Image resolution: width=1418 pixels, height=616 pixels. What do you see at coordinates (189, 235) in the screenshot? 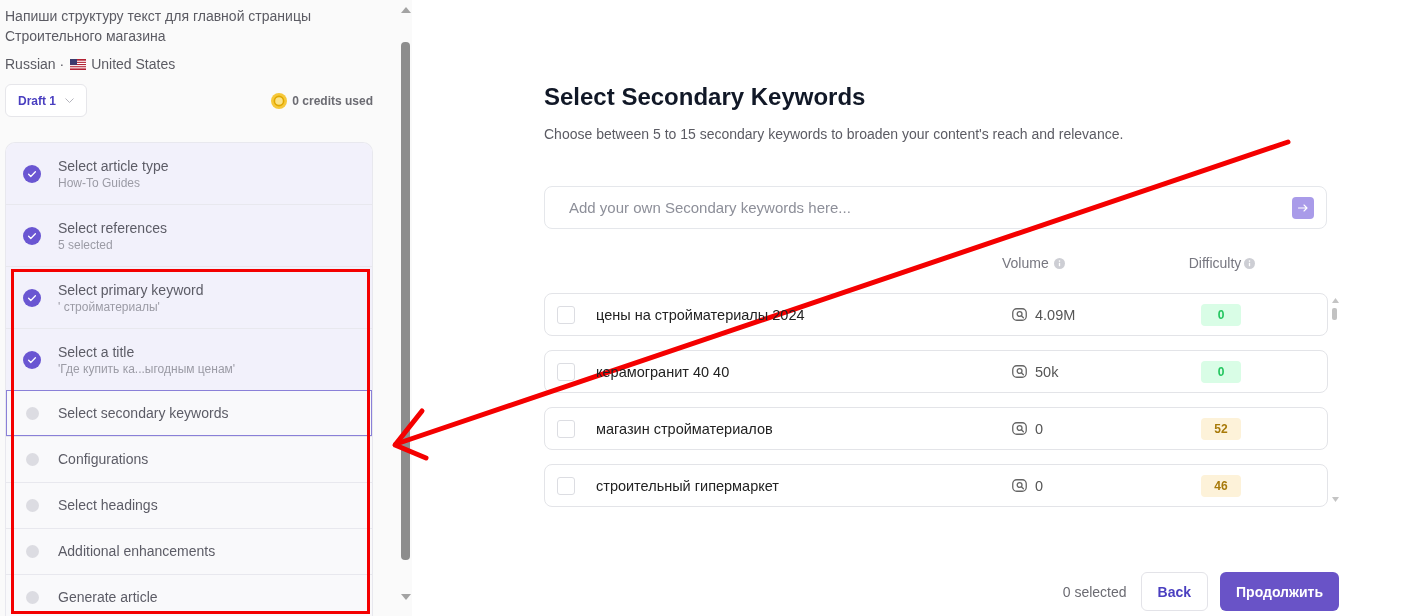
I see `step-item: Select references 5 selected` at bounding box center [189, 235].